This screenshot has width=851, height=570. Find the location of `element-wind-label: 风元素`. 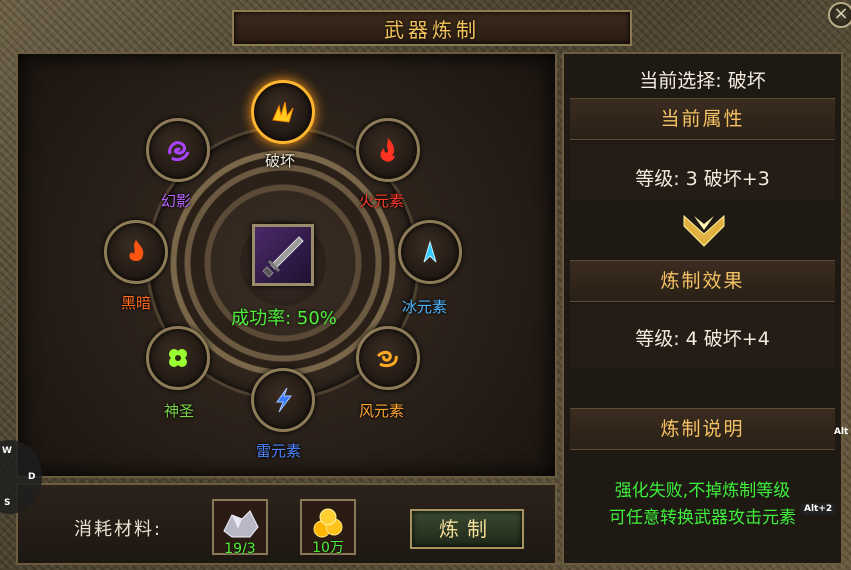

element-wind-label: 风元素 is located at coordinates (382, 411).